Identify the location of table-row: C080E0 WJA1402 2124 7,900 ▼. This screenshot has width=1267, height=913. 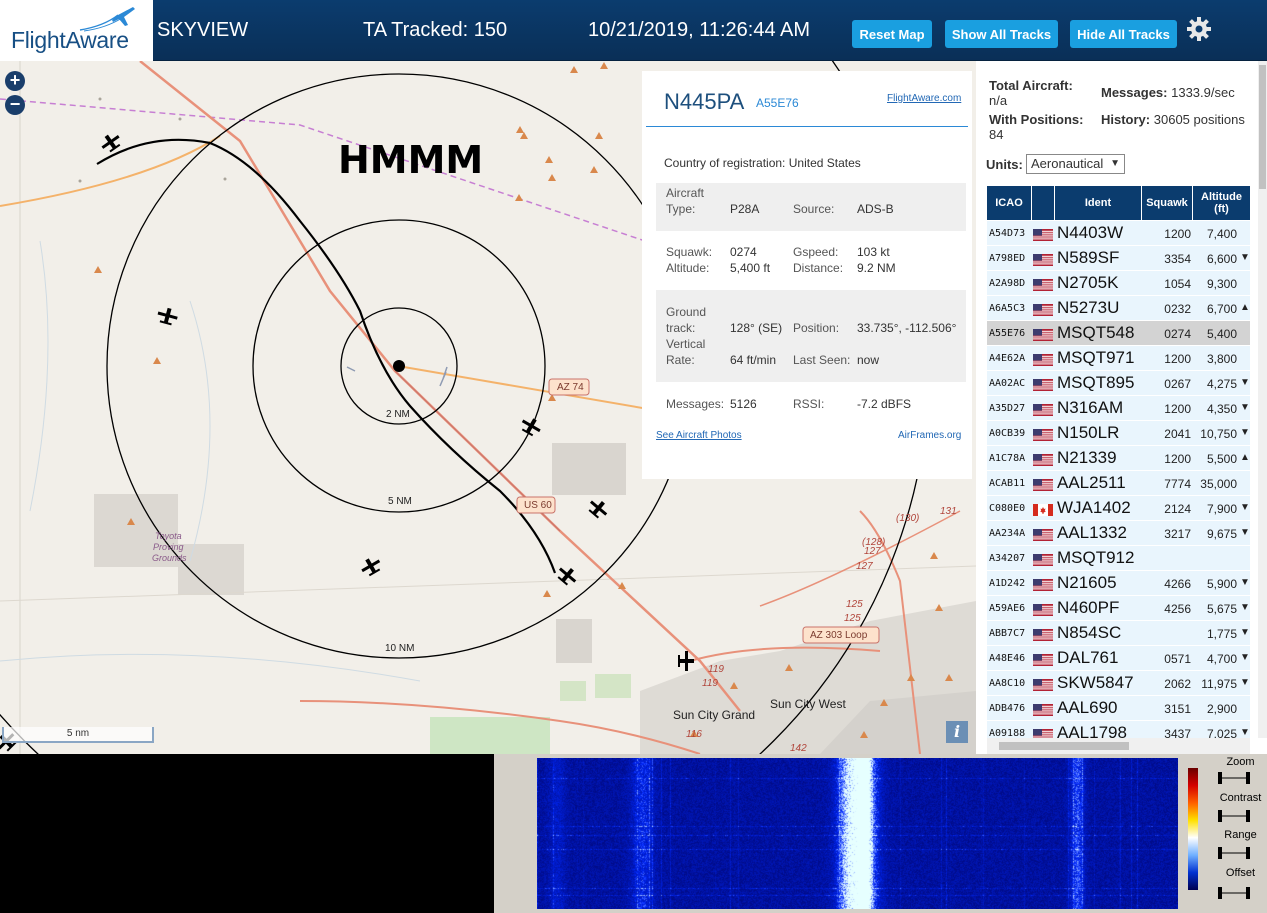
(1118, 508).